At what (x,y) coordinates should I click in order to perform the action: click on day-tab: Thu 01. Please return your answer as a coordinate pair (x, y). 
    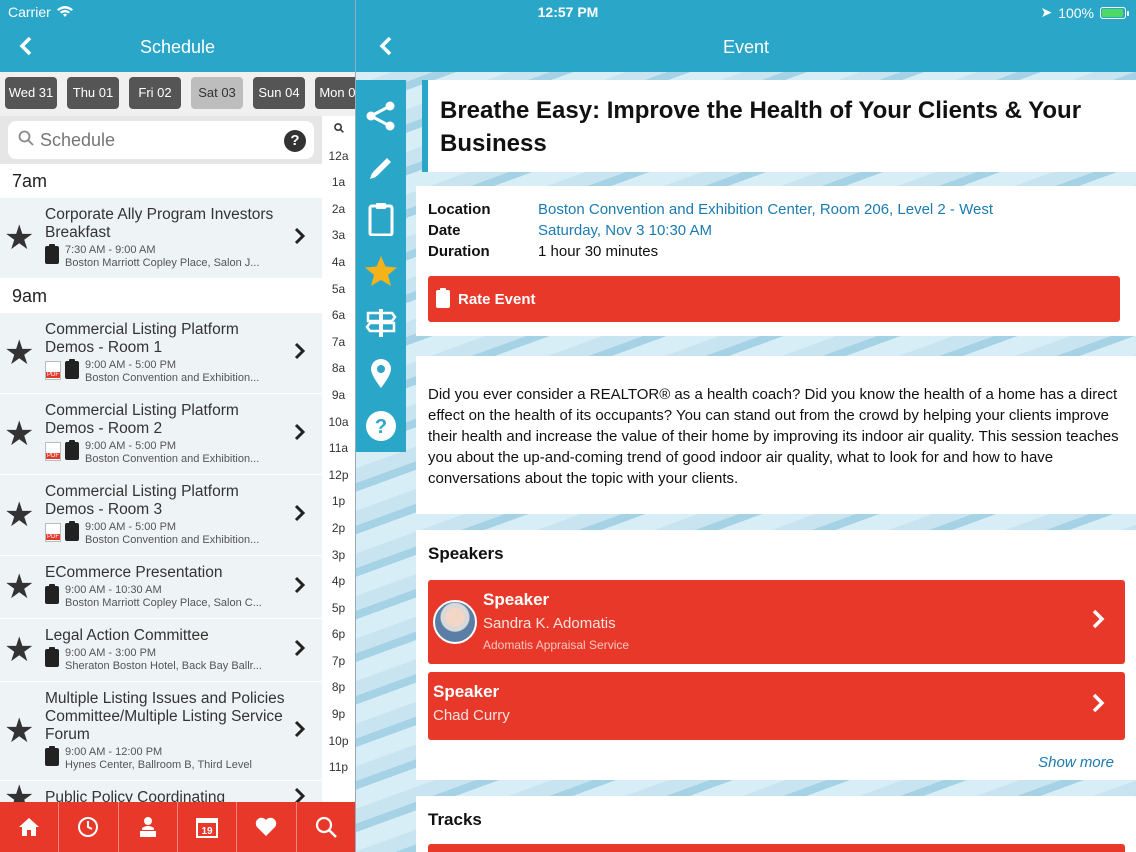
    Looking at the image, I should click on (93, 93).